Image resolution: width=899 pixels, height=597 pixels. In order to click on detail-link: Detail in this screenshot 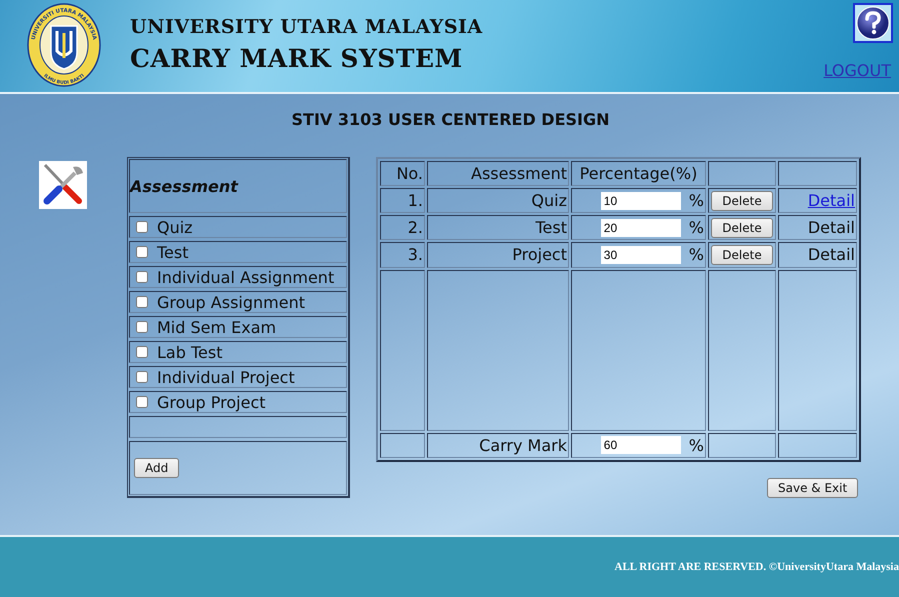, I will do `click(831, 200)`.